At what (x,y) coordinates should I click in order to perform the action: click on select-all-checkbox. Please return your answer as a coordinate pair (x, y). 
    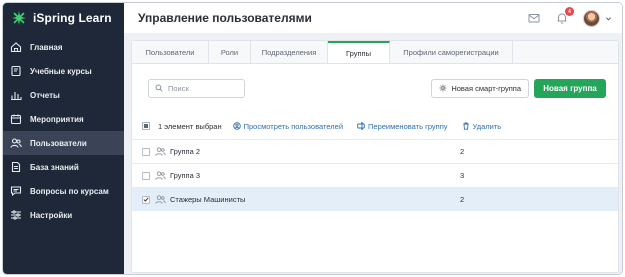
    Looking at the image, I should click on (146, 126).